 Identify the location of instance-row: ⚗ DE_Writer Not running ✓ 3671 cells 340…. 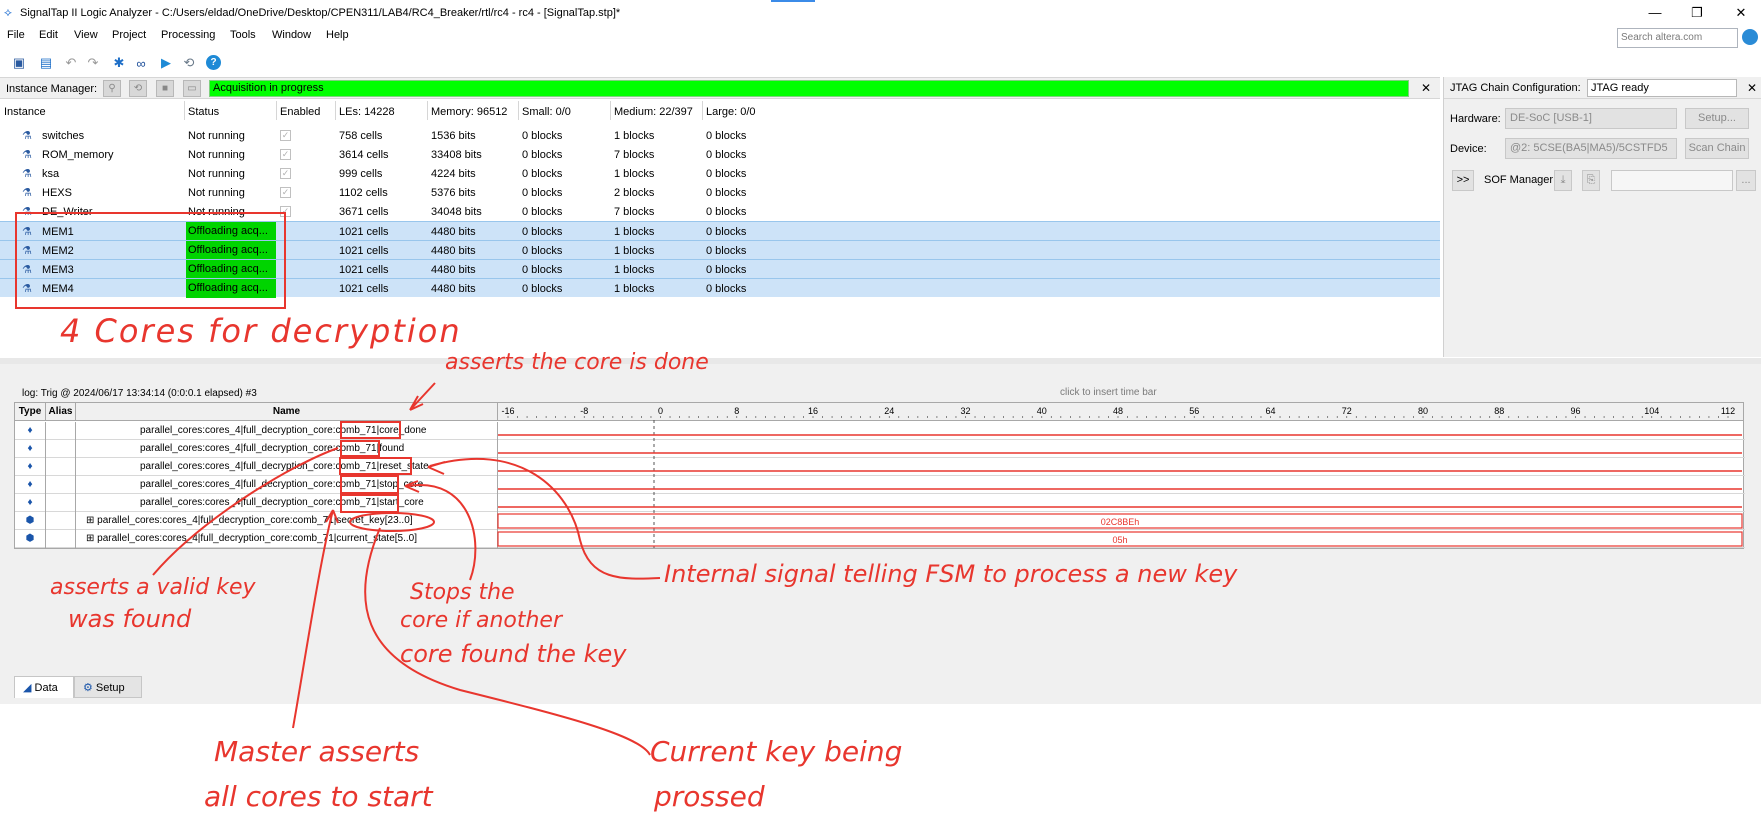
(720, 211).